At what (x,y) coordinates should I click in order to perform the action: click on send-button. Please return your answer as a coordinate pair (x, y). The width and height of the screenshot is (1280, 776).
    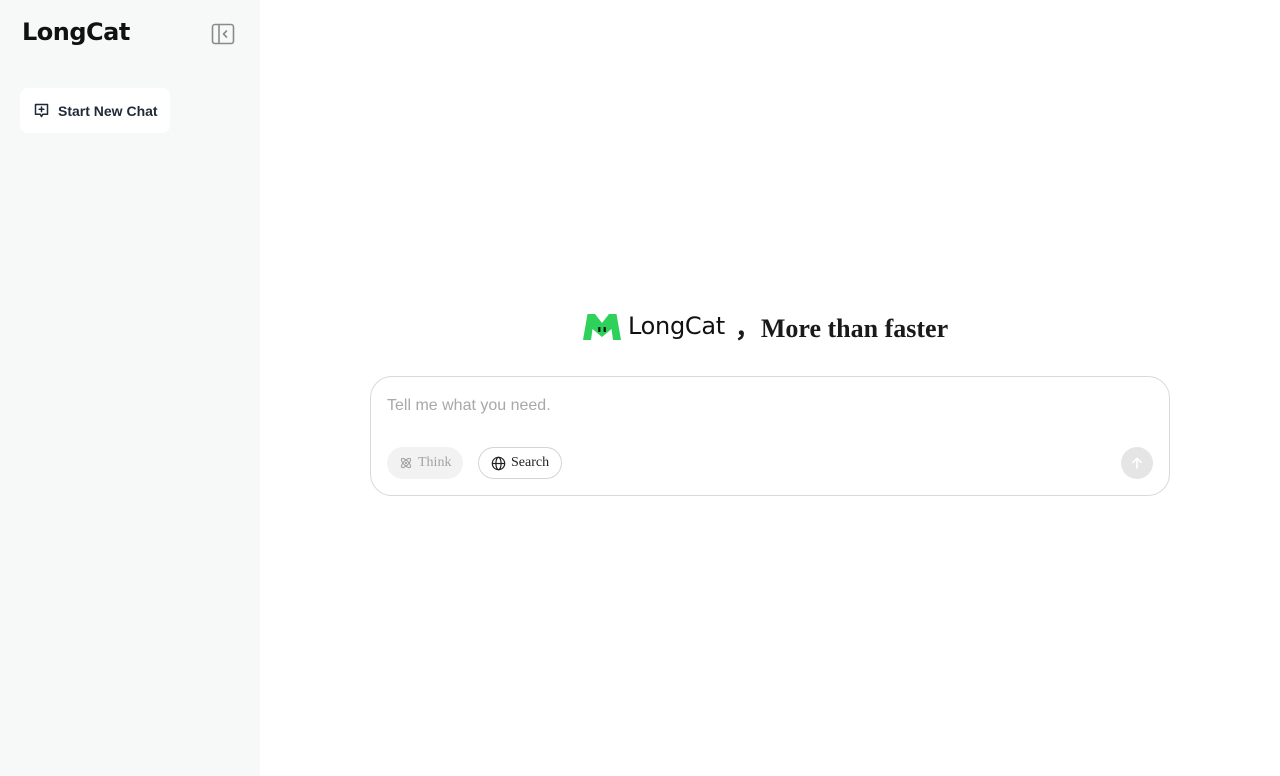
    Looking at the image, I should click on (1137, 463).